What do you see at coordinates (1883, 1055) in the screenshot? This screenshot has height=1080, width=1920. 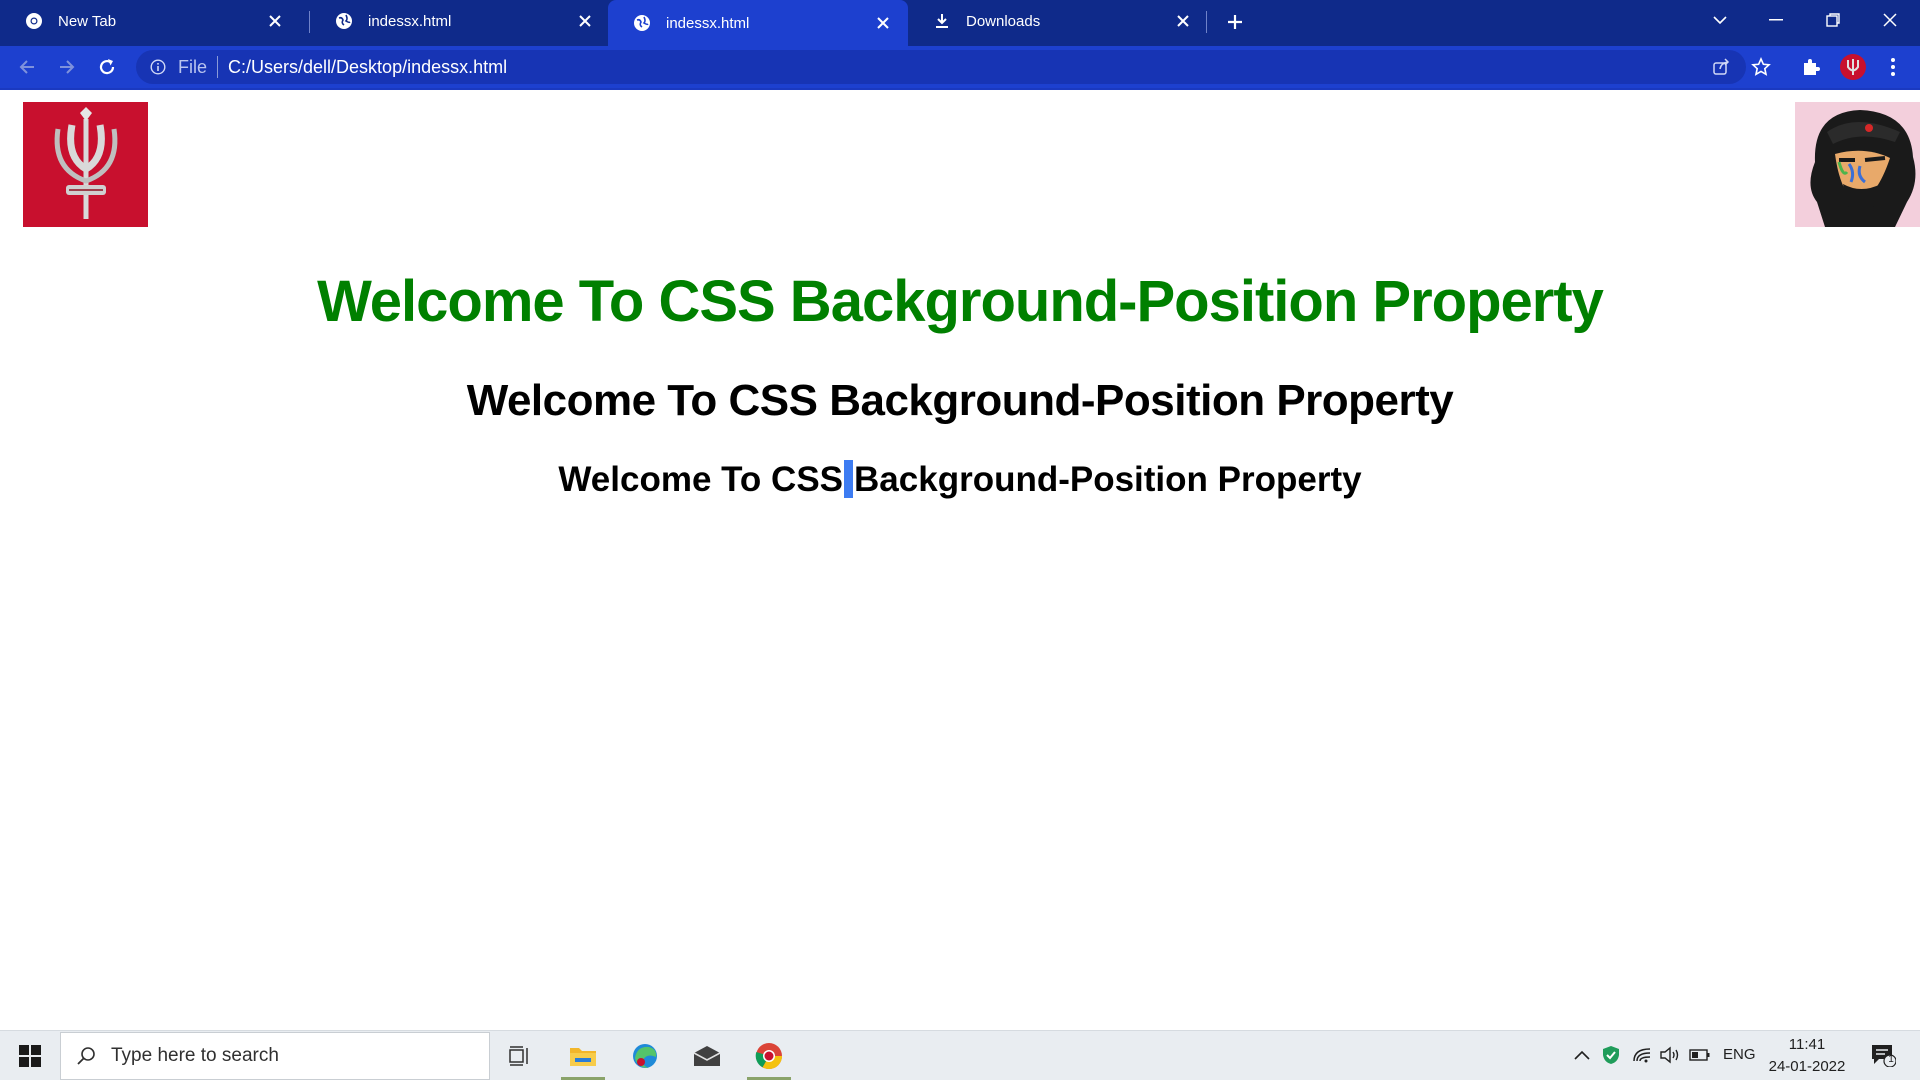 I see `notification-center-icon: 1` at bounding box center [1883, 1055].